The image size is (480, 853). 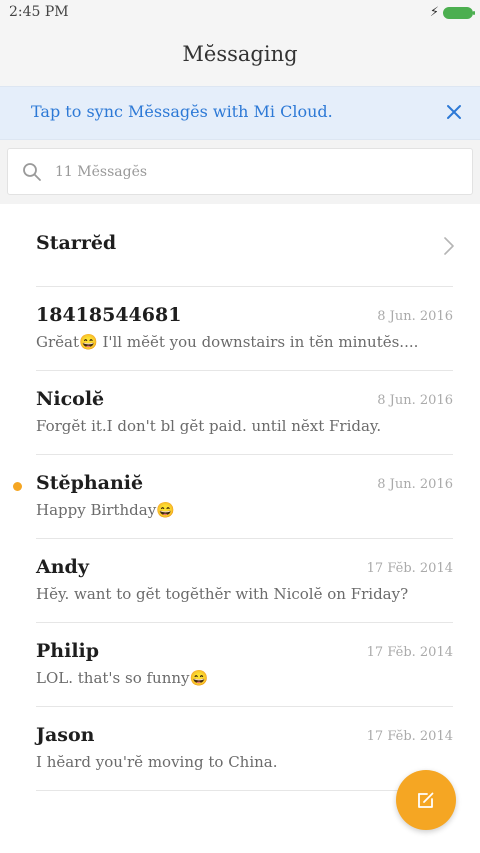 I want to click on compose-icon, so click(x=426, y=800).